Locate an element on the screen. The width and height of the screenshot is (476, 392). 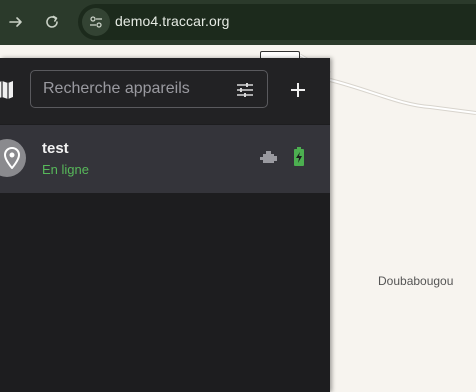
site-info-icon is located at coordinates (96, 22).